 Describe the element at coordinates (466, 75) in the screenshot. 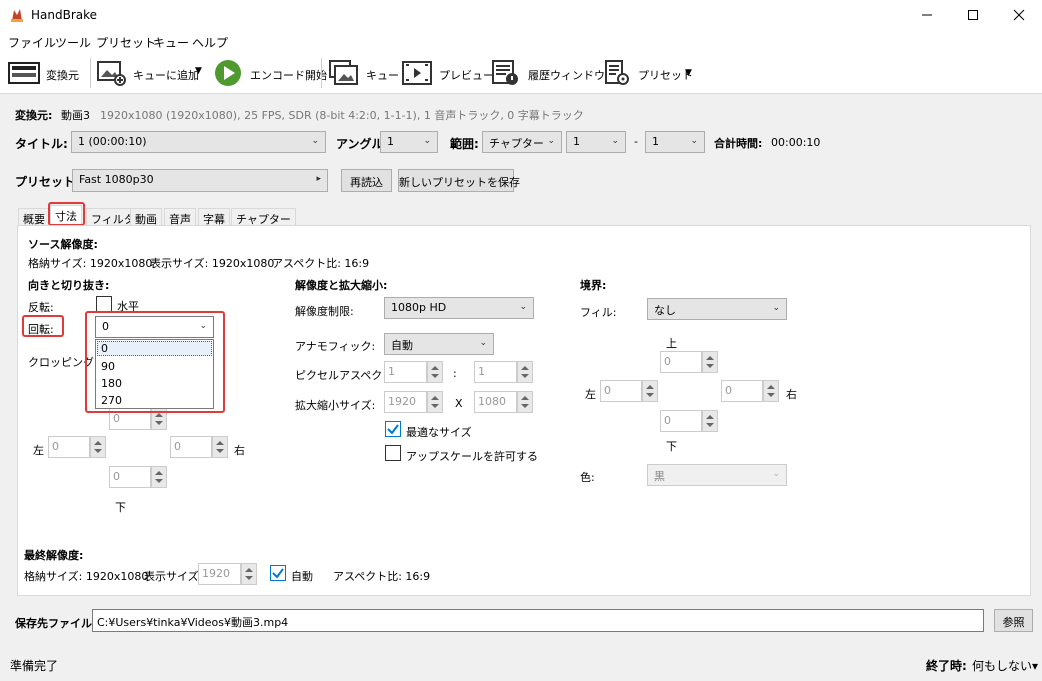

I see `preview-button: プレビュー` at that location.